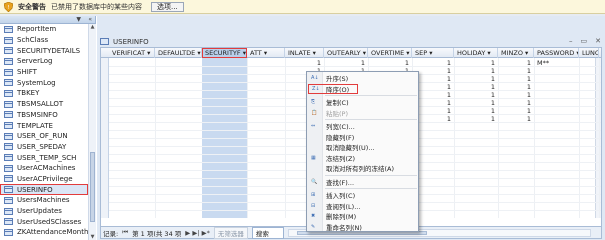 The height and width of the screenshot is (240, 605). What do you see at coordinates (556, 53) in the screenshot?
I see `column-header: PASSWORD ▾` at bounding box center [556, 53].